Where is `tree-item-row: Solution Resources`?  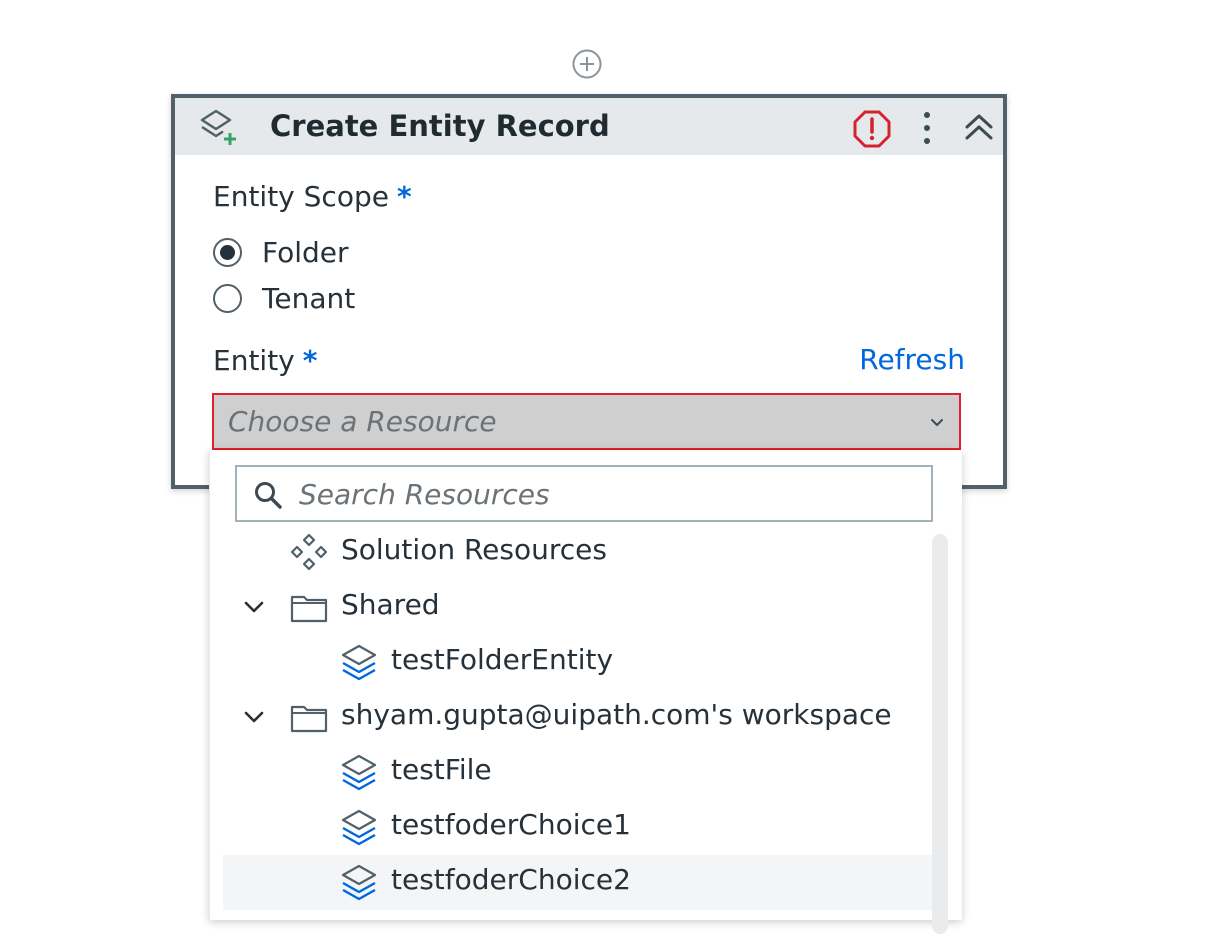
tree-item-row: Solution Resources is located at coordinates (577, 552).